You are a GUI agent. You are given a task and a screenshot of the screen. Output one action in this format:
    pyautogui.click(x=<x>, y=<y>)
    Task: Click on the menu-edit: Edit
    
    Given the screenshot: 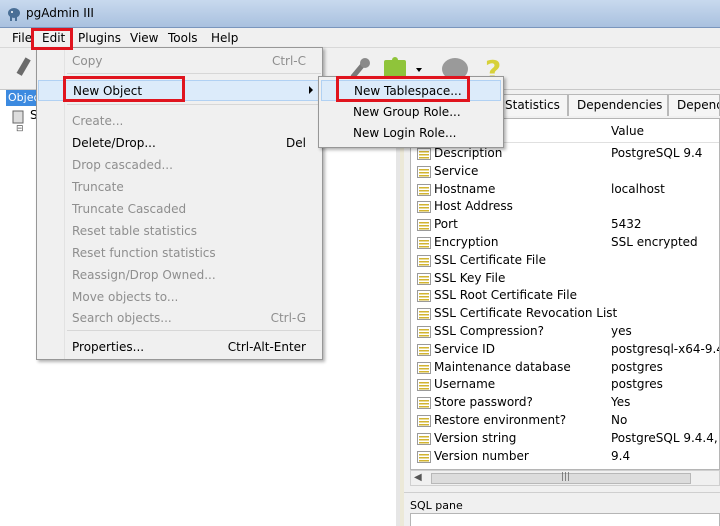 What is the action you would take?
    pyautogui.click(x=53, y=38)
    